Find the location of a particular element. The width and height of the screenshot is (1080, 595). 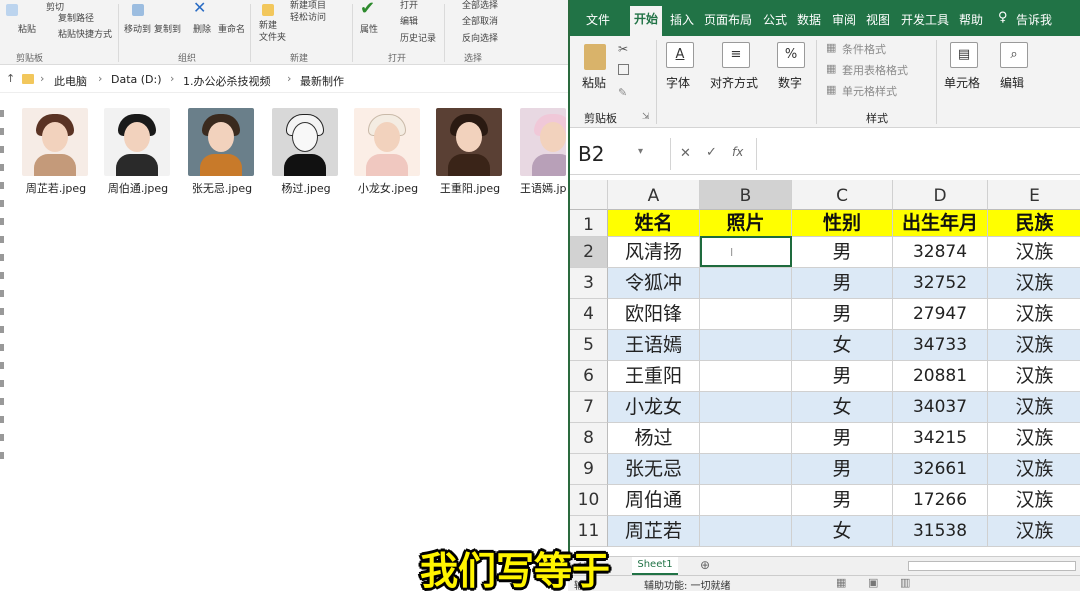

number-button: 数字 is located at coordinates (790, 82).